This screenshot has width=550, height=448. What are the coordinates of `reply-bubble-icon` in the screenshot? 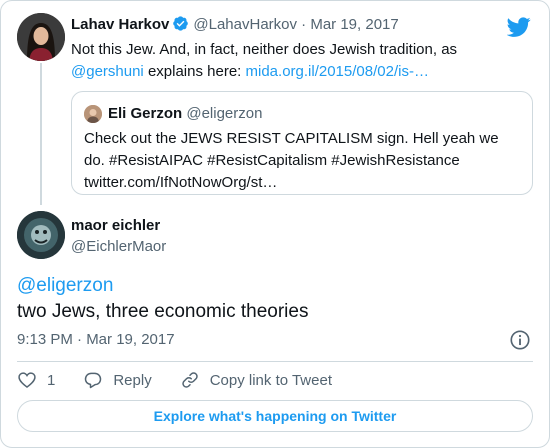 It's located at (93, 380).